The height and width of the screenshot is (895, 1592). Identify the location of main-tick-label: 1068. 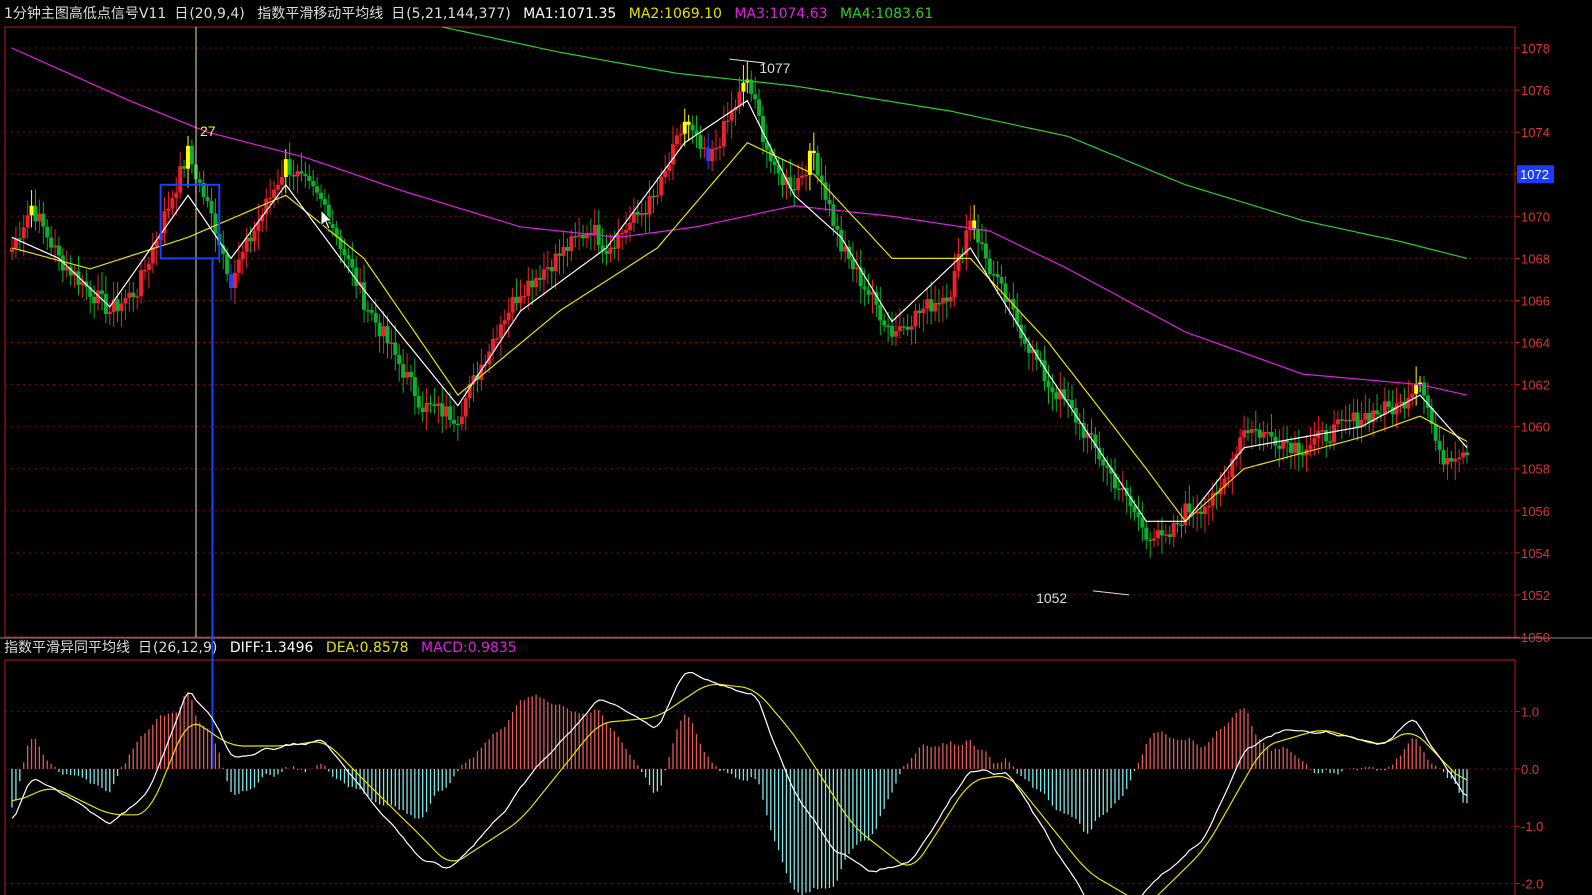
(1535, 258).